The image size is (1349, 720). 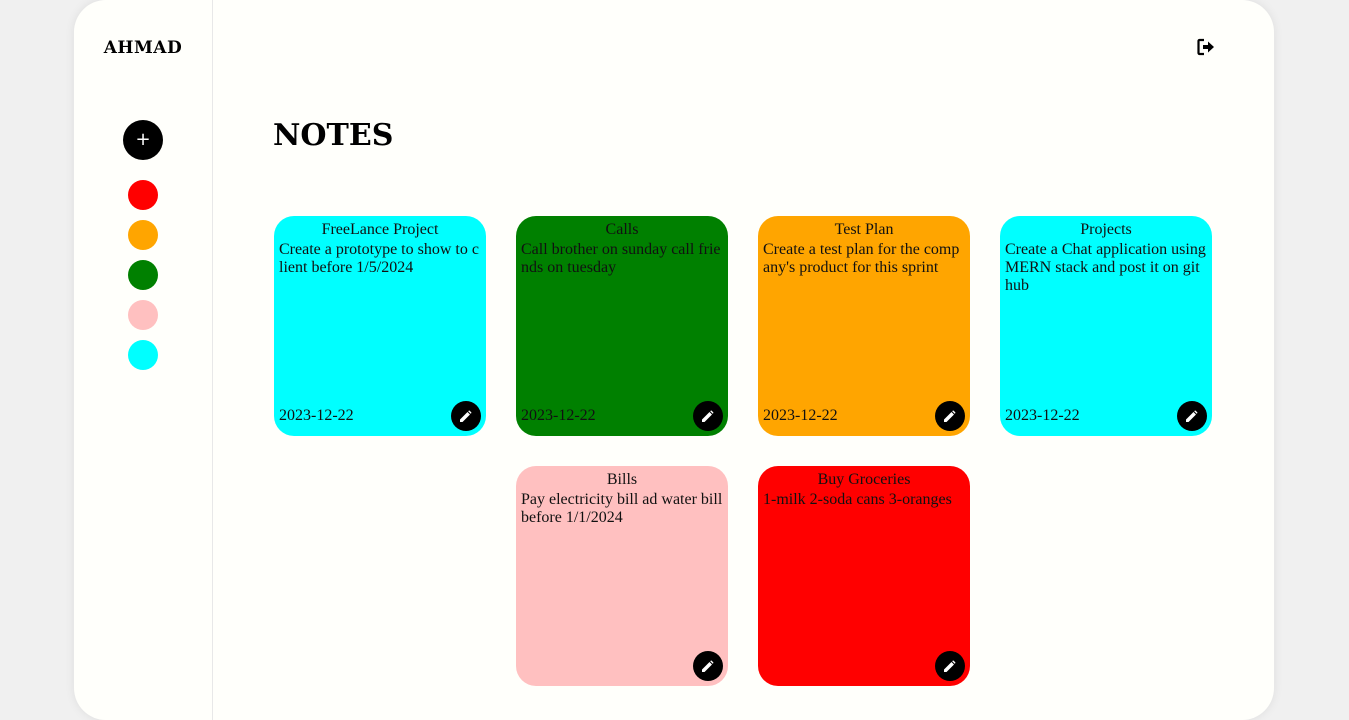 What do you see at coordinates (143, 315) in the screenshot?
I see `swatch-pink` at bounding box center [143, 315].